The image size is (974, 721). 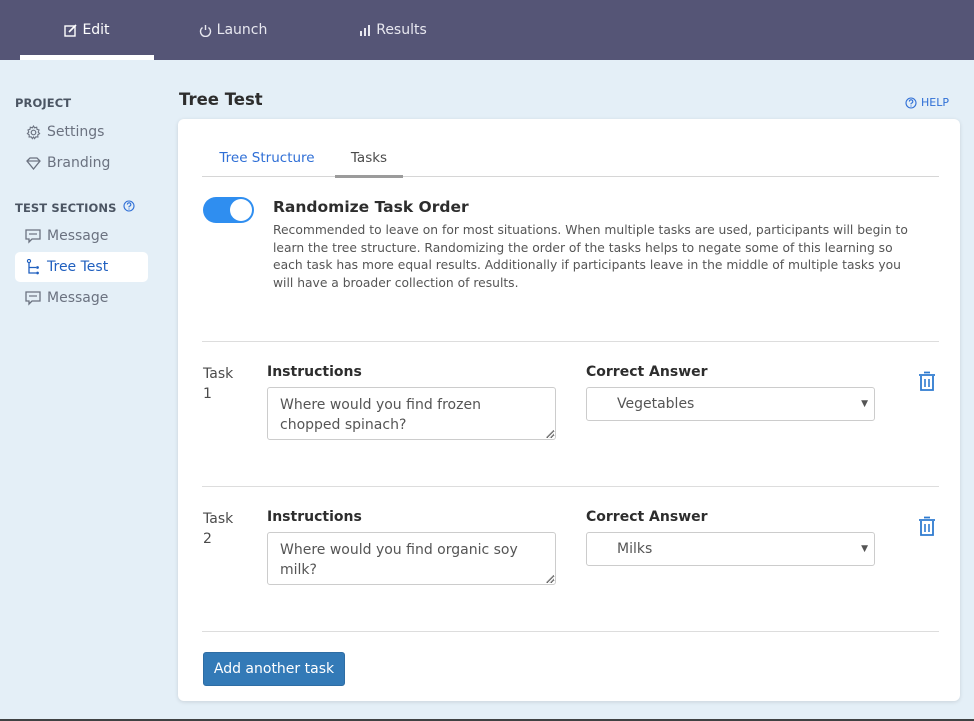 I want to click on gear-icon, so click(x=33, y=132).